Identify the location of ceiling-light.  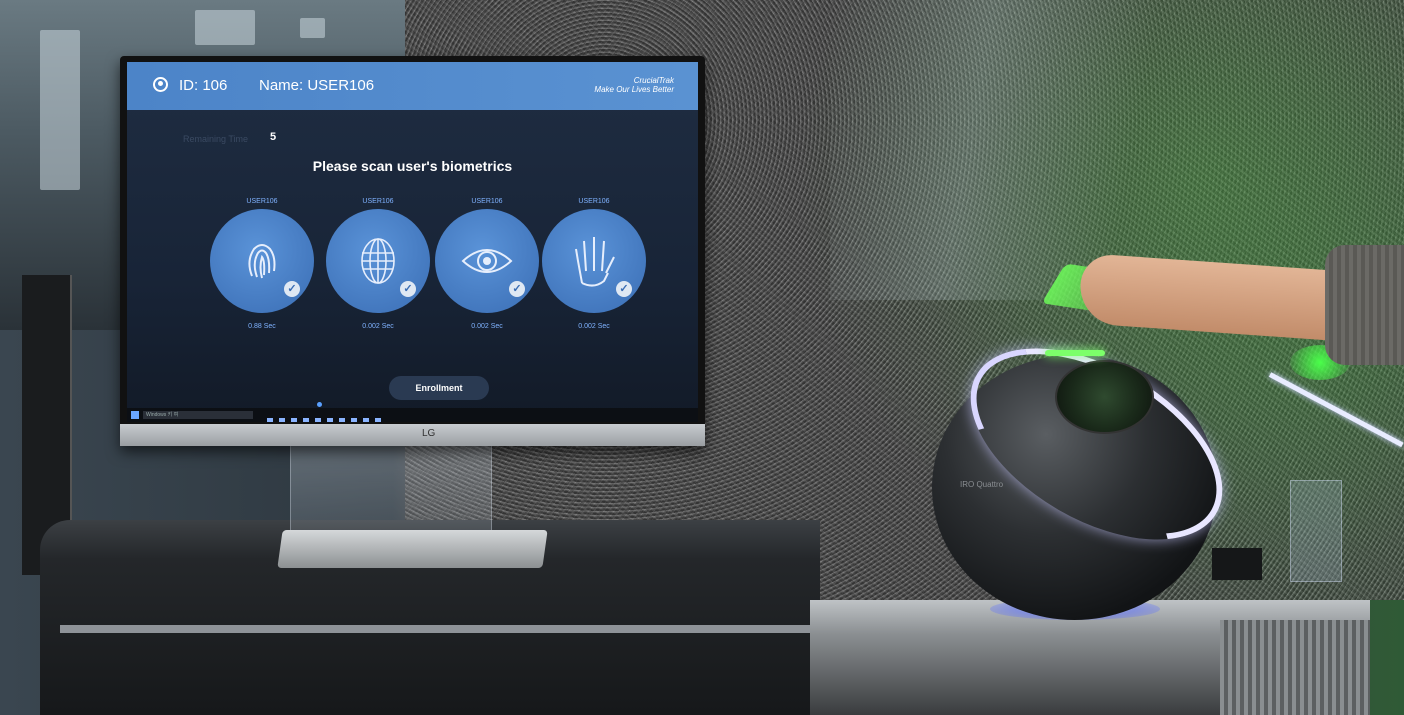
(312, 28).